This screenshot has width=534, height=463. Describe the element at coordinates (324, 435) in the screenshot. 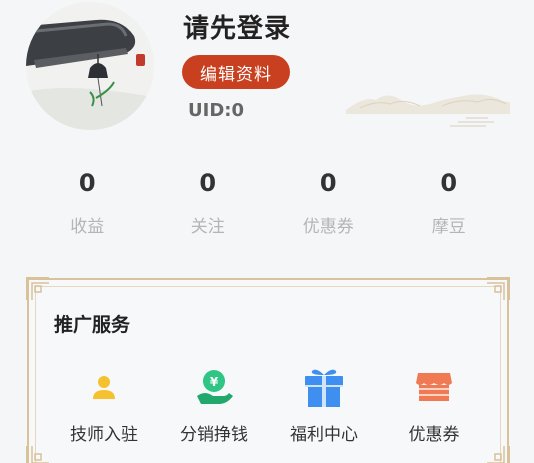

I see `service-label: 福利中心` at that location.